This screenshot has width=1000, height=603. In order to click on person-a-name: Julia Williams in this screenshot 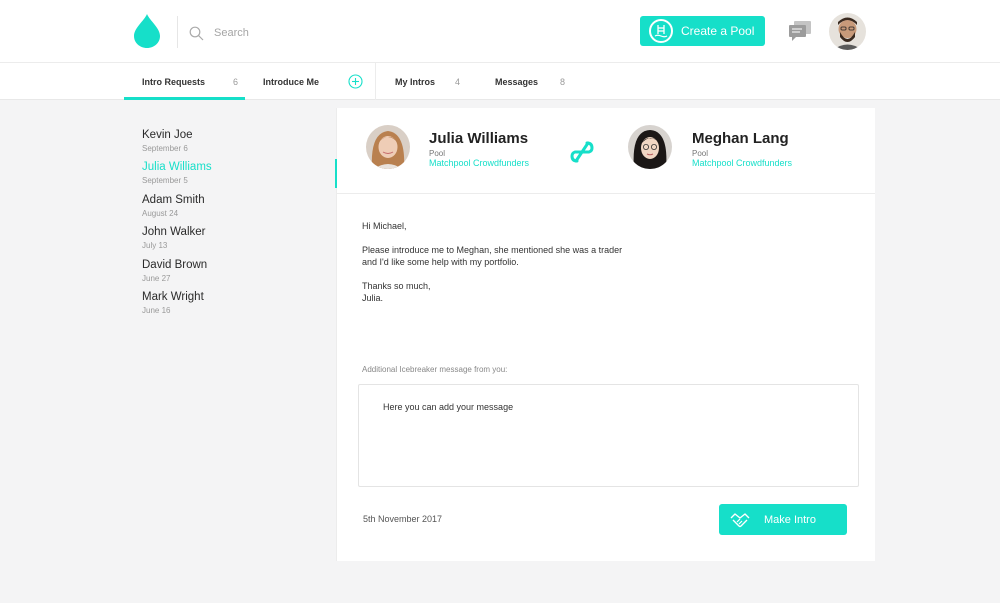, I will do `click(479, 138)`.